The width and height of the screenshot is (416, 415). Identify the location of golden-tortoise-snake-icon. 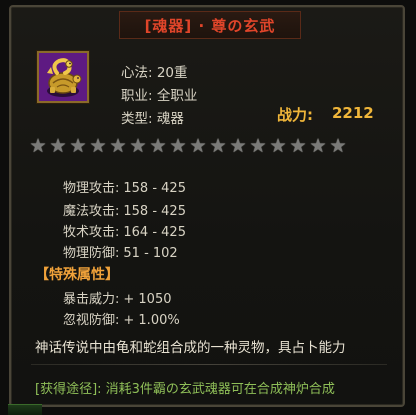
(63, 77).